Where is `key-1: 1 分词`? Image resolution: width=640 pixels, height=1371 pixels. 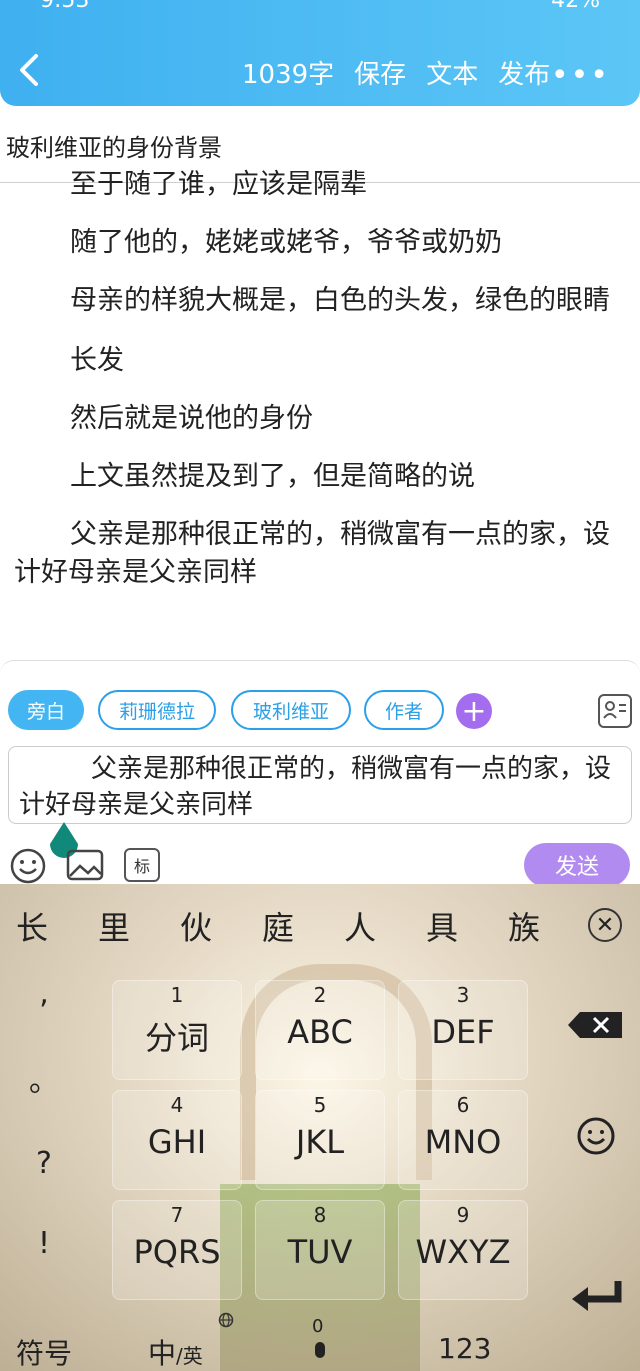 key-1: 1 分词 is located at coordinates (177, 1030).